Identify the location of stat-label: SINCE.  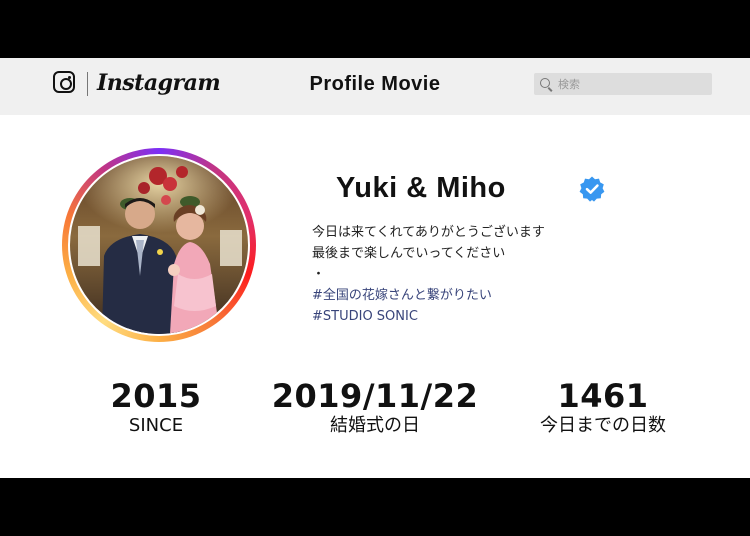
(156, 425).